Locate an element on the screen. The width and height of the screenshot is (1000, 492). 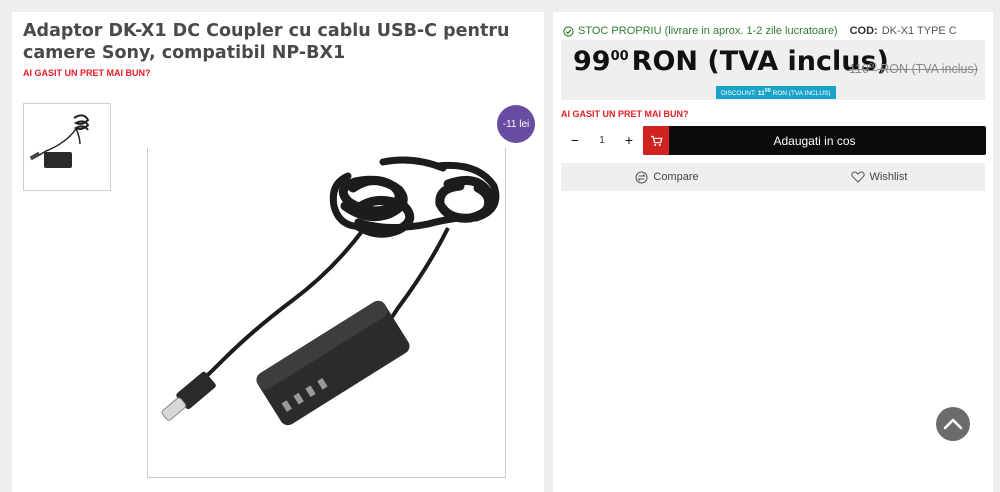
wishlist-button: Wishlist is located at coordinates (879, 177).